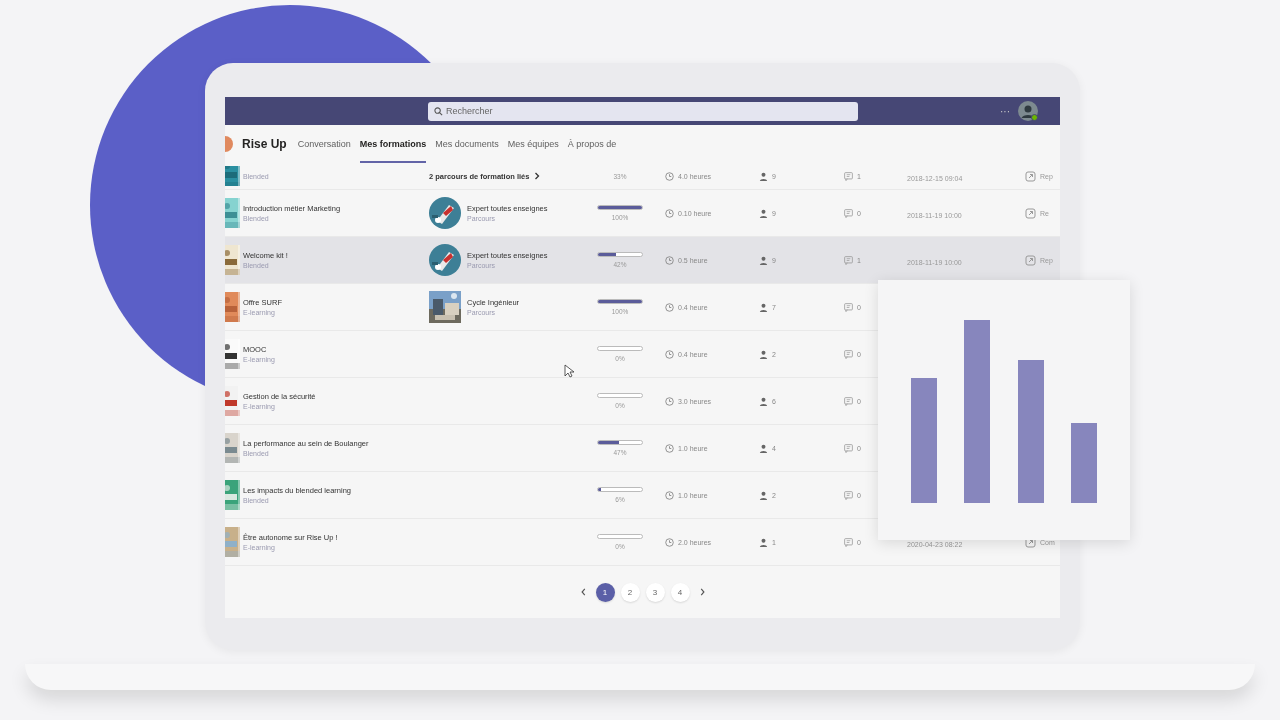 Image resolution: width=1280 pixels, height=720 pixels. Describe the element at coordinates (264, 144) in the screenshot. I see `app-title: Rise Up` at that location.